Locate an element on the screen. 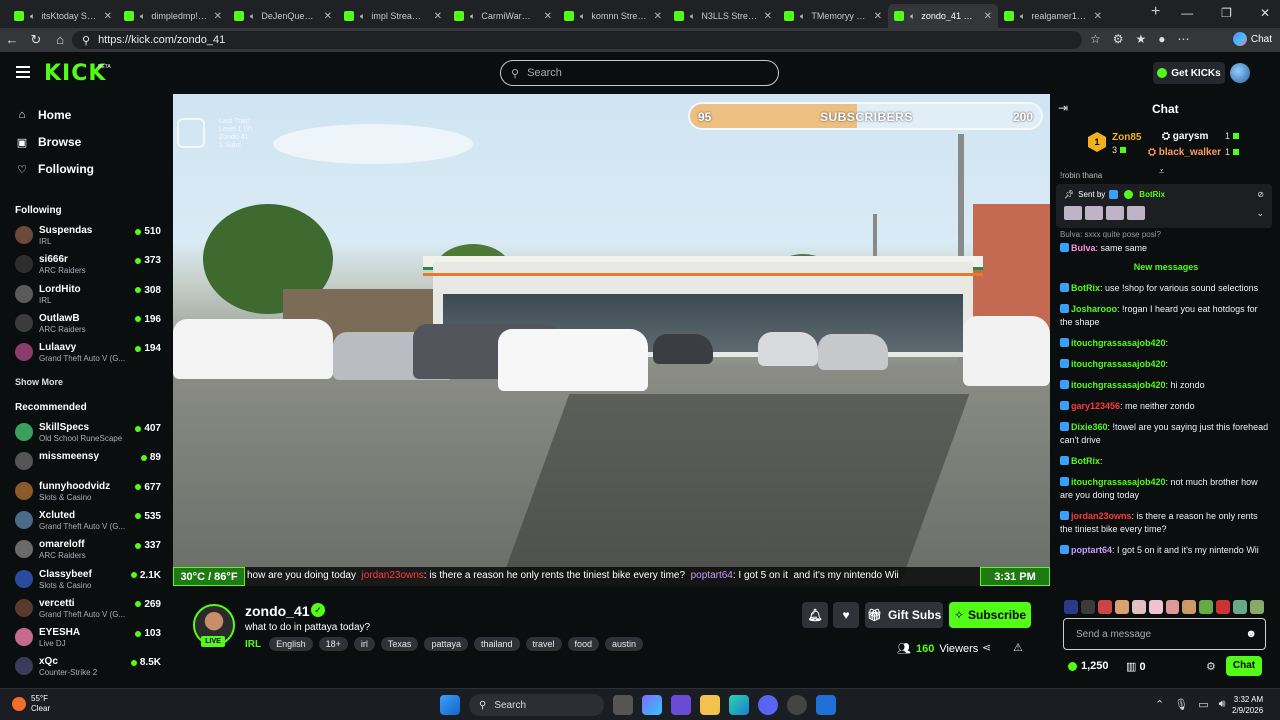  more-icon: ⋯ is located at coordinates (1184, 39).